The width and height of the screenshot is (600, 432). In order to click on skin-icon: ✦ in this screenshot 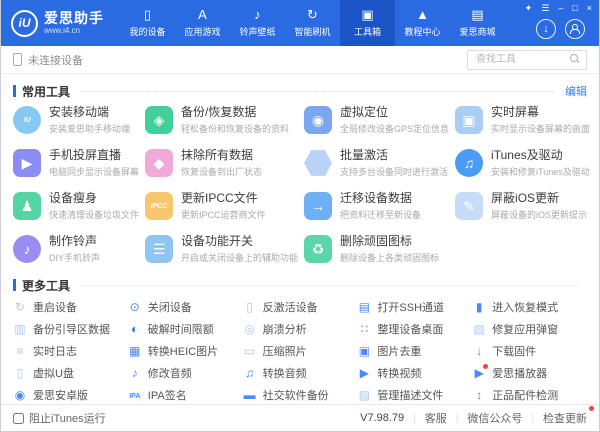, I will do `click(529, 8)`.